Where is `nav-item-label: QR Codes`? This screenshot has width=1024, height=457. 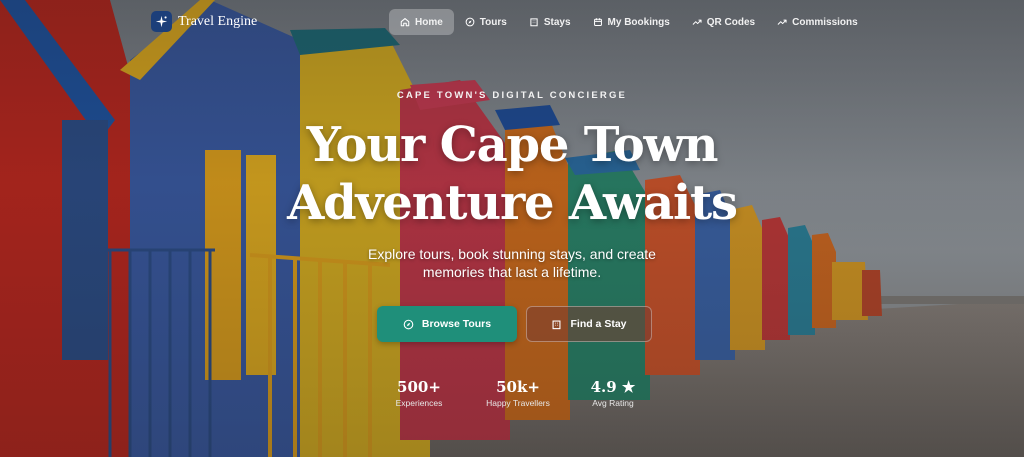 nav-item-label: QR Codes is located at coordinates (731, 22).